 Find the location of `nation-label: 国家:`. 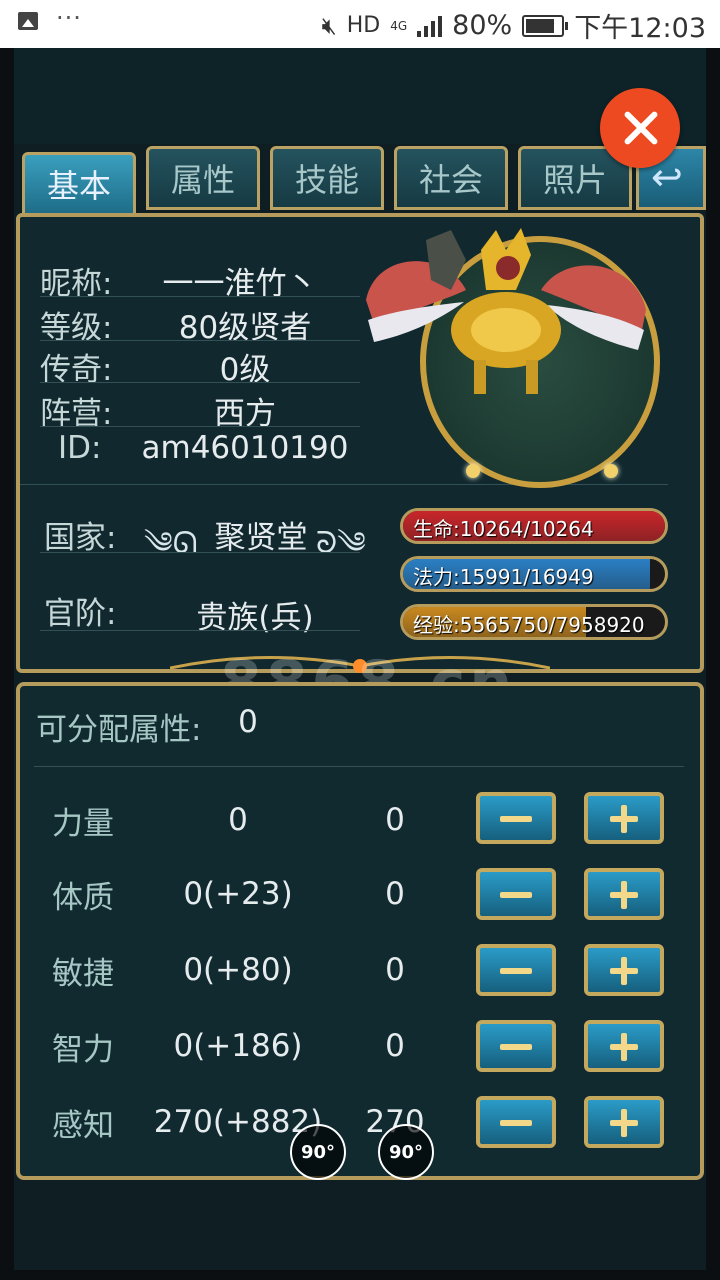

nation-label: 国家: is located at coordinates (80, 538).